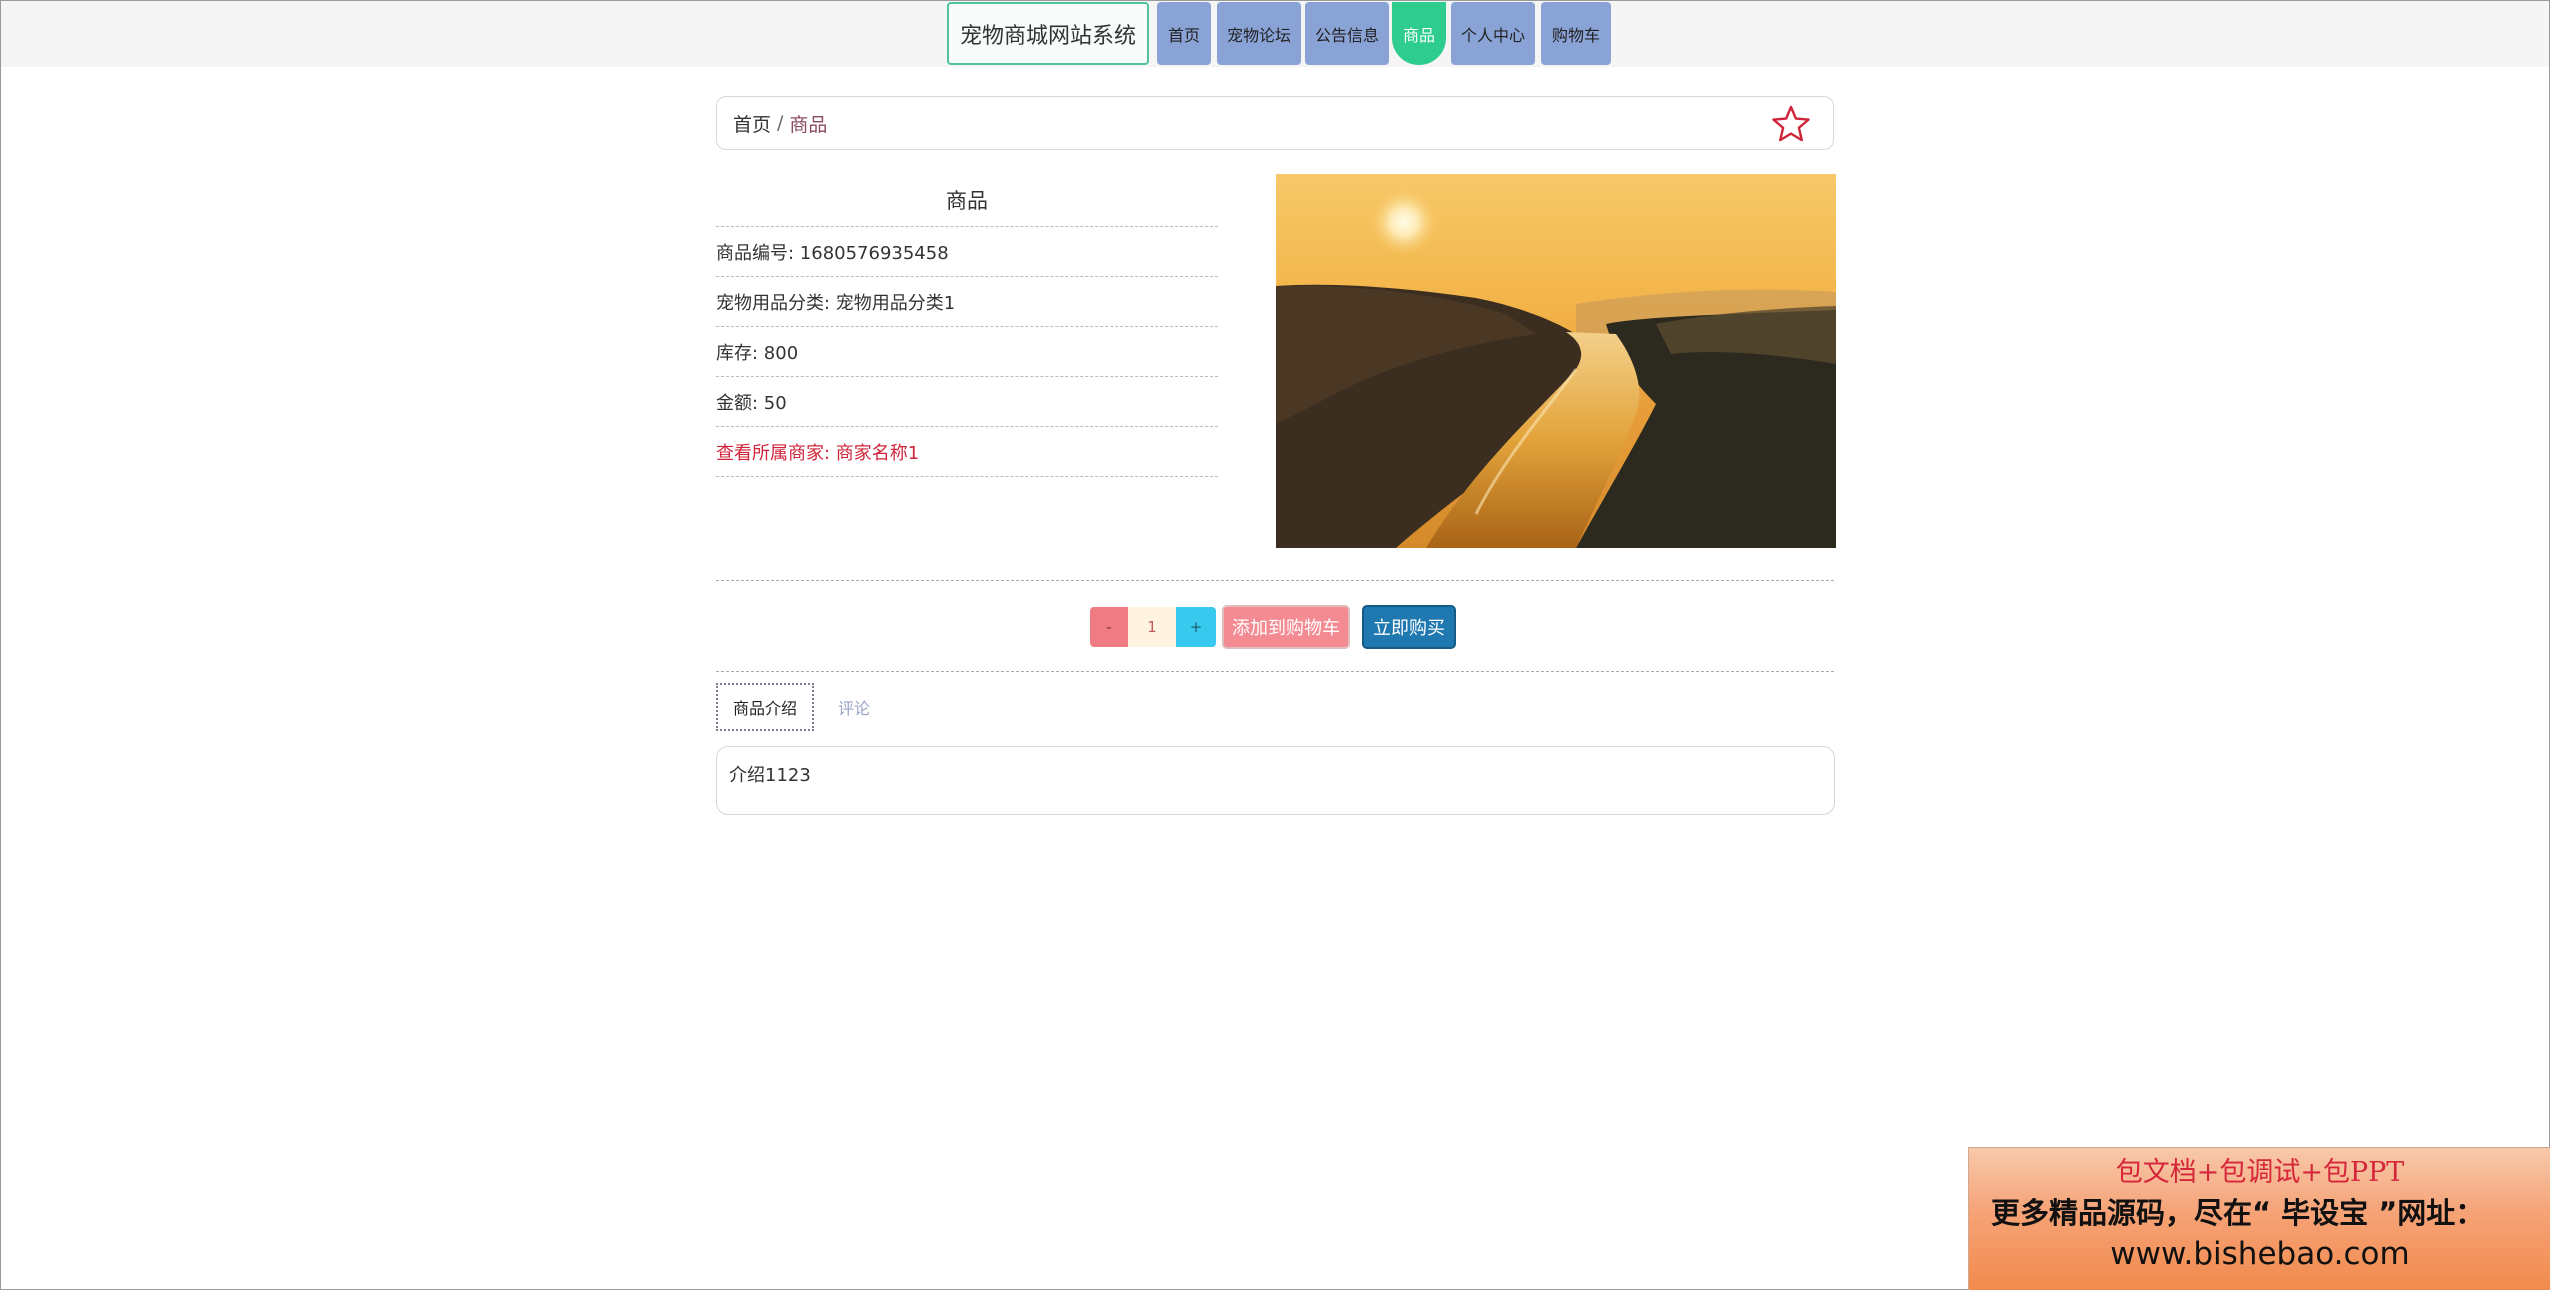  Describe the element at coordinates (1347, 33) in the screenshot. I see `nav-item-notices: 公告信息` at that location.